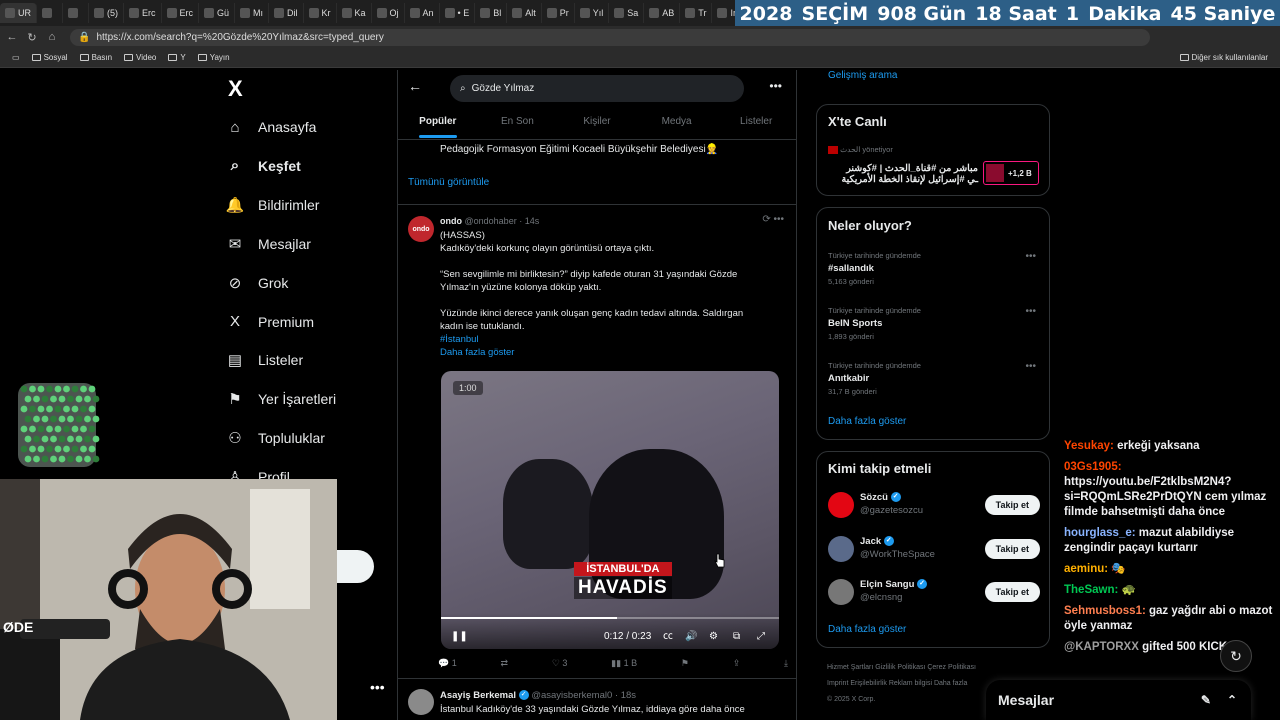 The width and height of the screenshot is (1280, 720). I want to click on chat-username: hourglass_e:, so click(1100, 533).